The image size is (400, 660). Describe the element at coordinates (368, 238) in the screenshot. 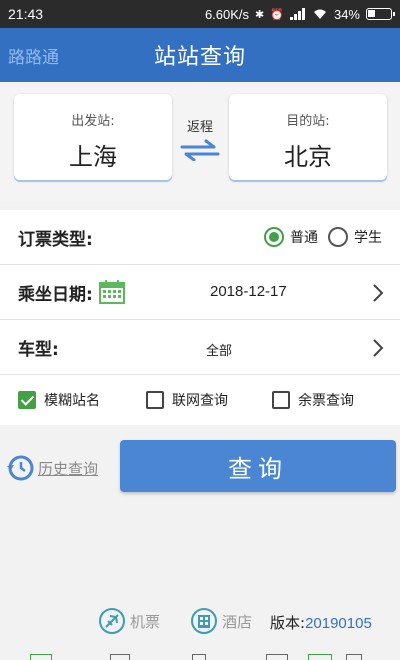

I see `radio-student-label: 学生` at that location.